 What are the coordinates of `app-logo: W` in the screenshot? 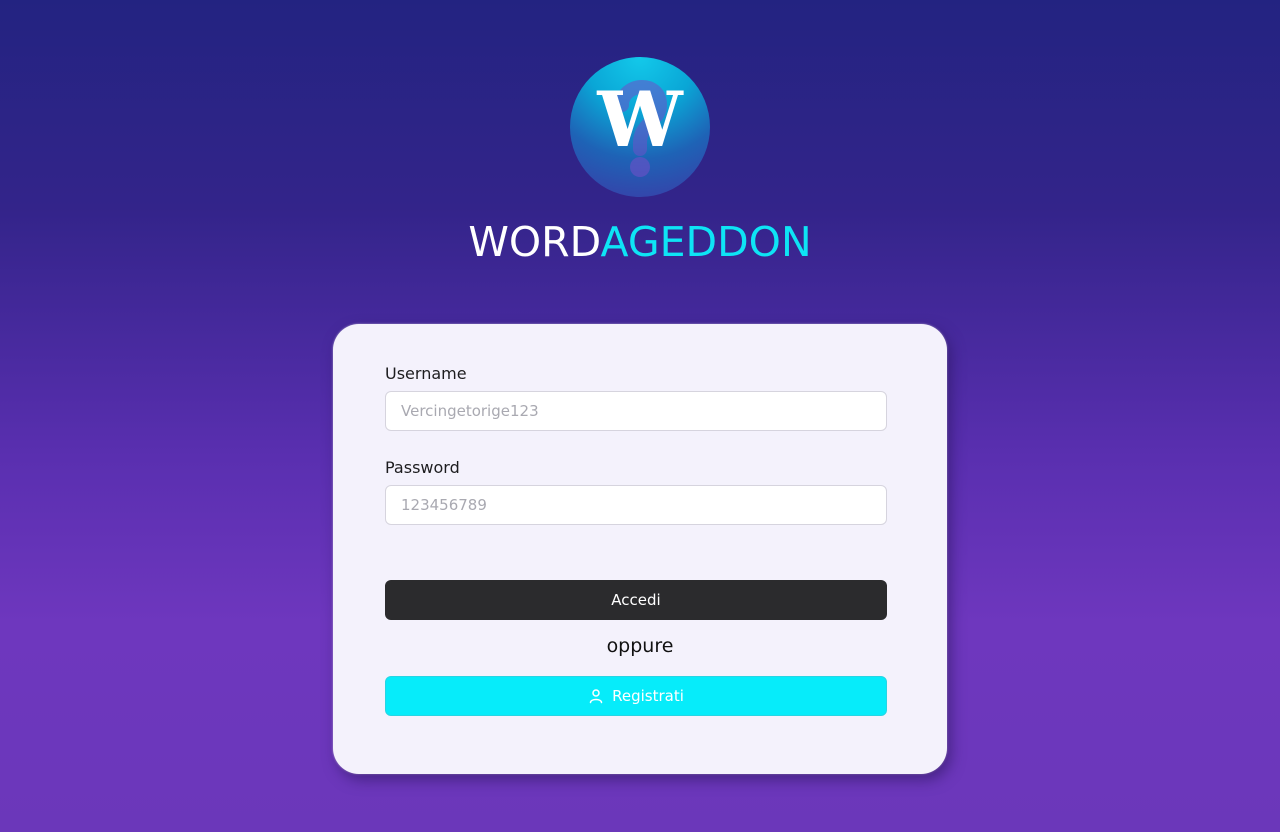 It's located at (640, 127).